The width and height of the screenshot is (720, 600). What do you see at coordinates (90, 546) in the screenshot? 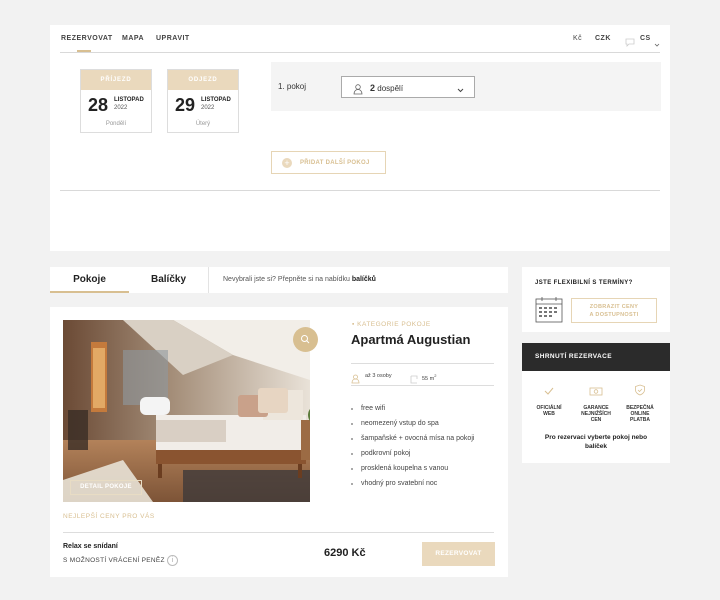
I see `rate-name: Relax se snídaní` at bounding box center [90, 546].